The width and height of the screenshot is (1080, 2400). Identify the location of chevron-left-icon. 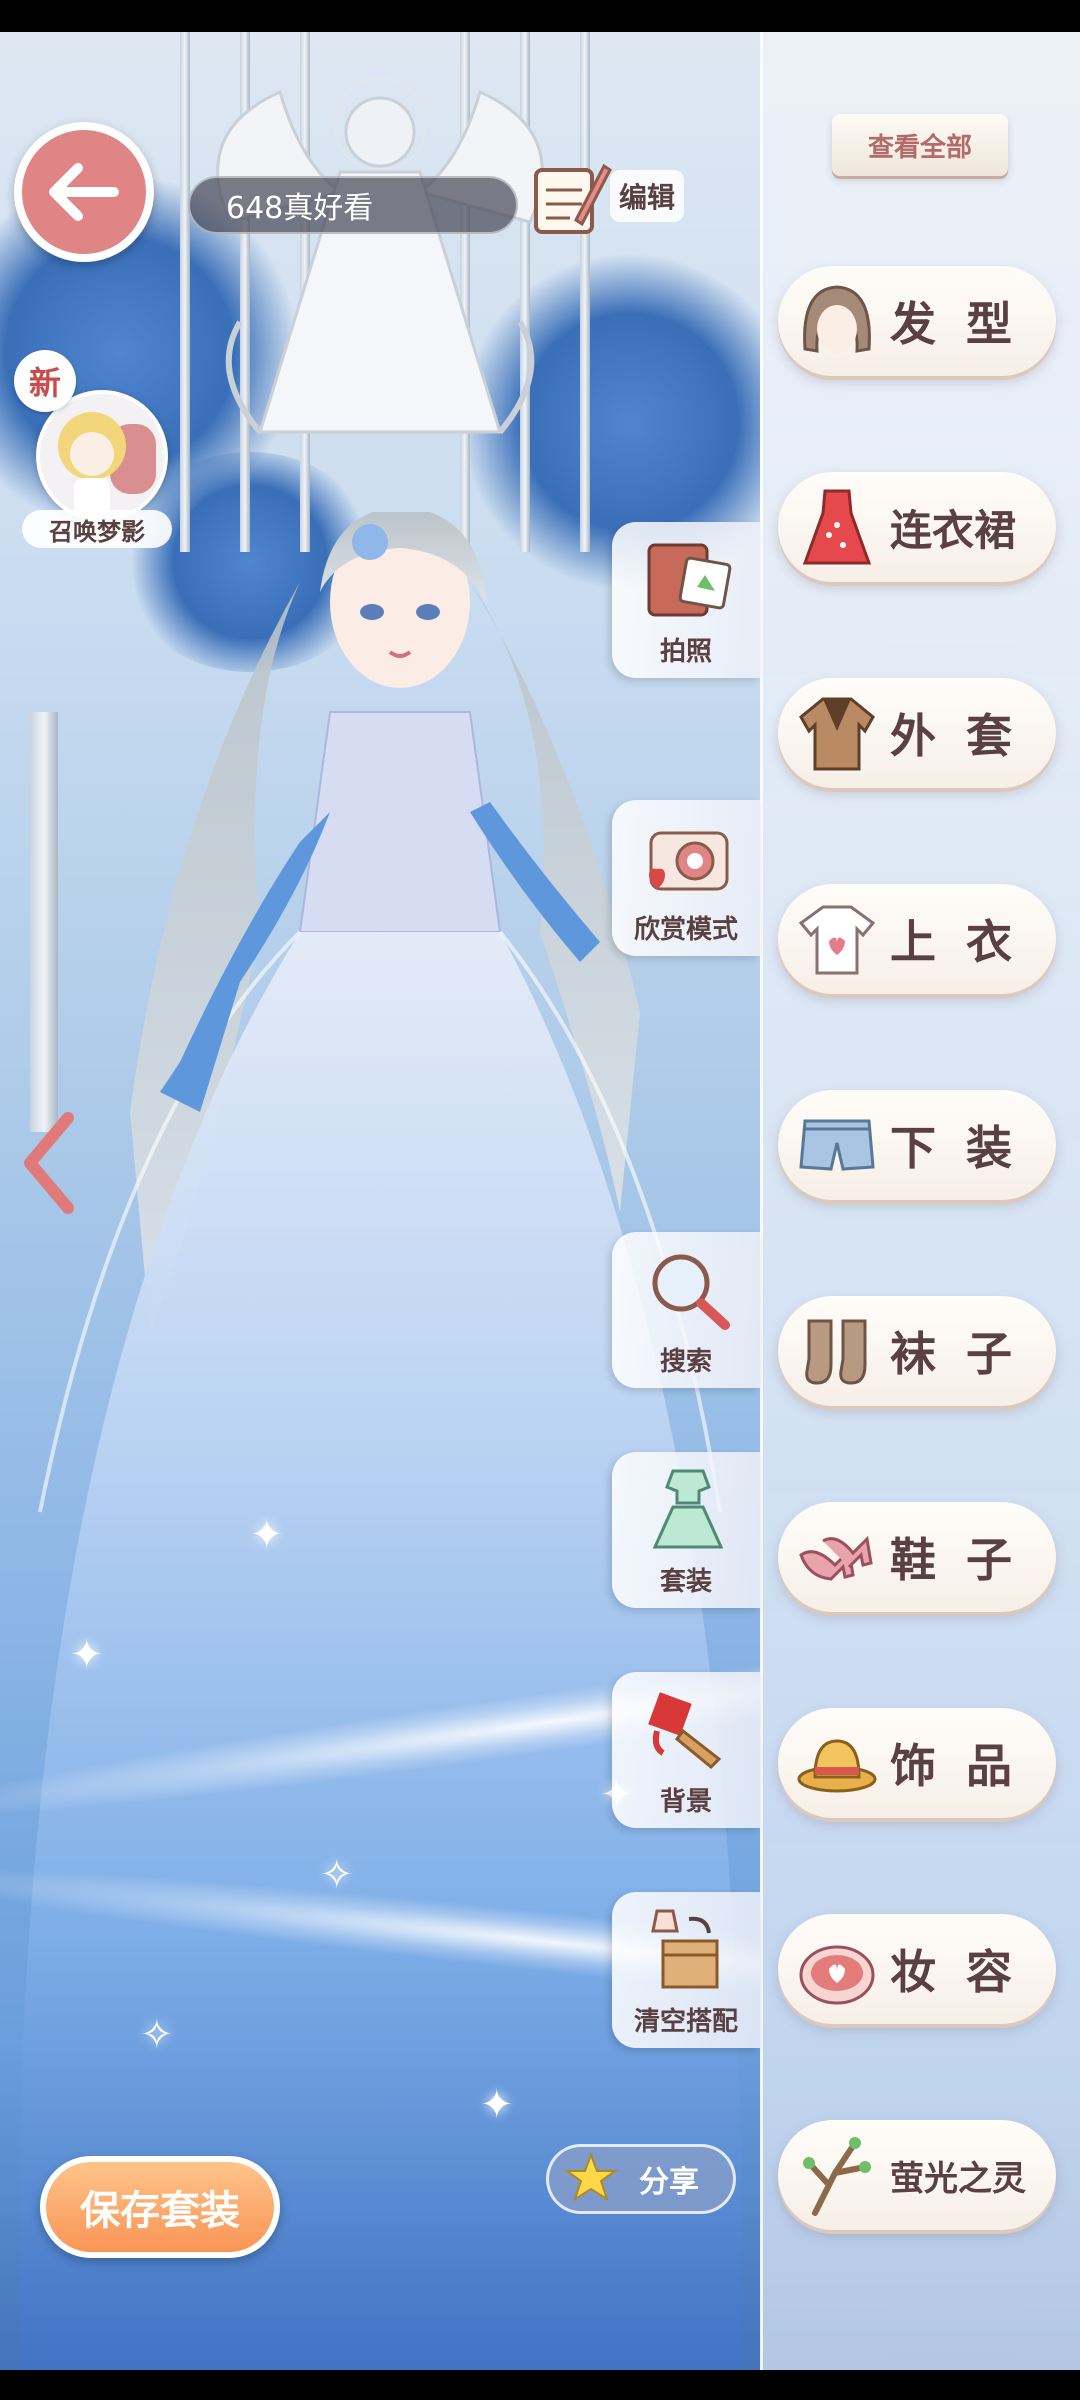
(49, 1163).